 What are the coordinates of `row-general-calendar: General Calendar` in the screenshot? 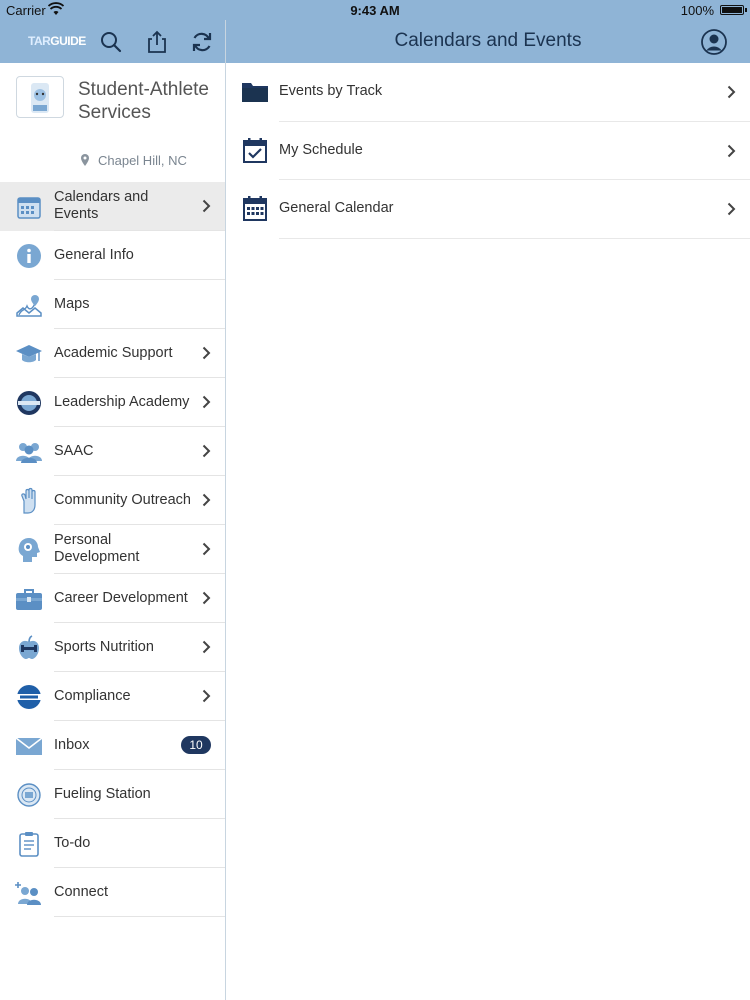 It's located at (488, 209).